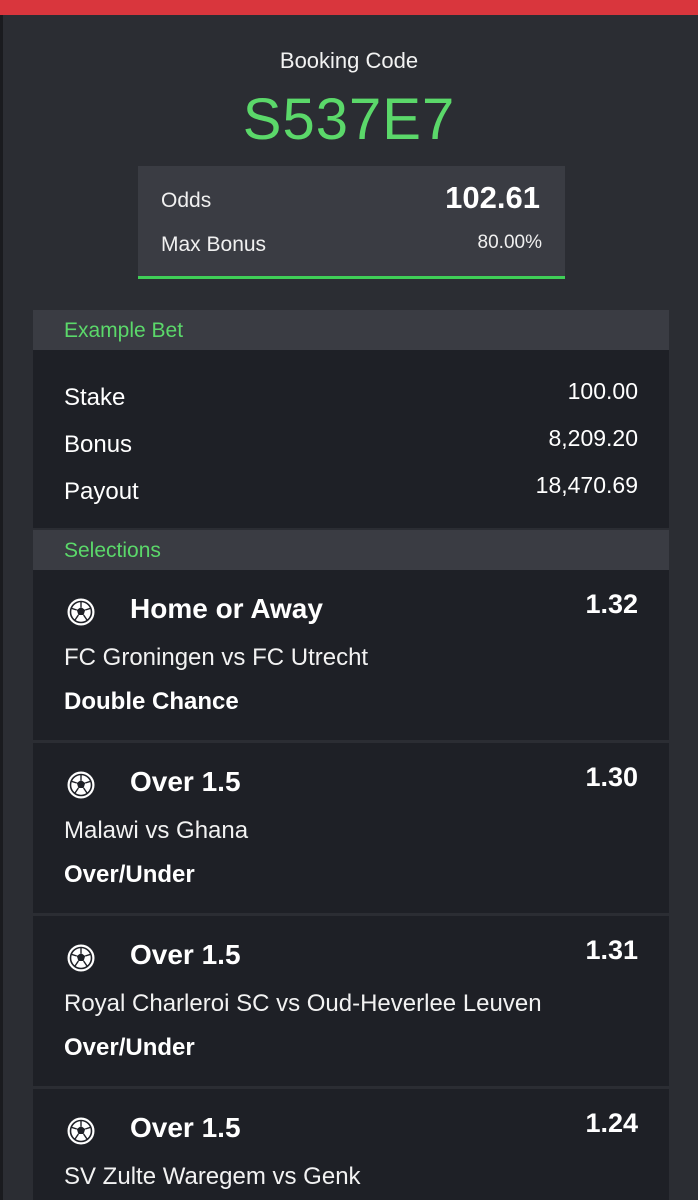  Describe the element at coordinates (611, 1123) in the screenshot. I see `selection-odds: 1.24` at that location.